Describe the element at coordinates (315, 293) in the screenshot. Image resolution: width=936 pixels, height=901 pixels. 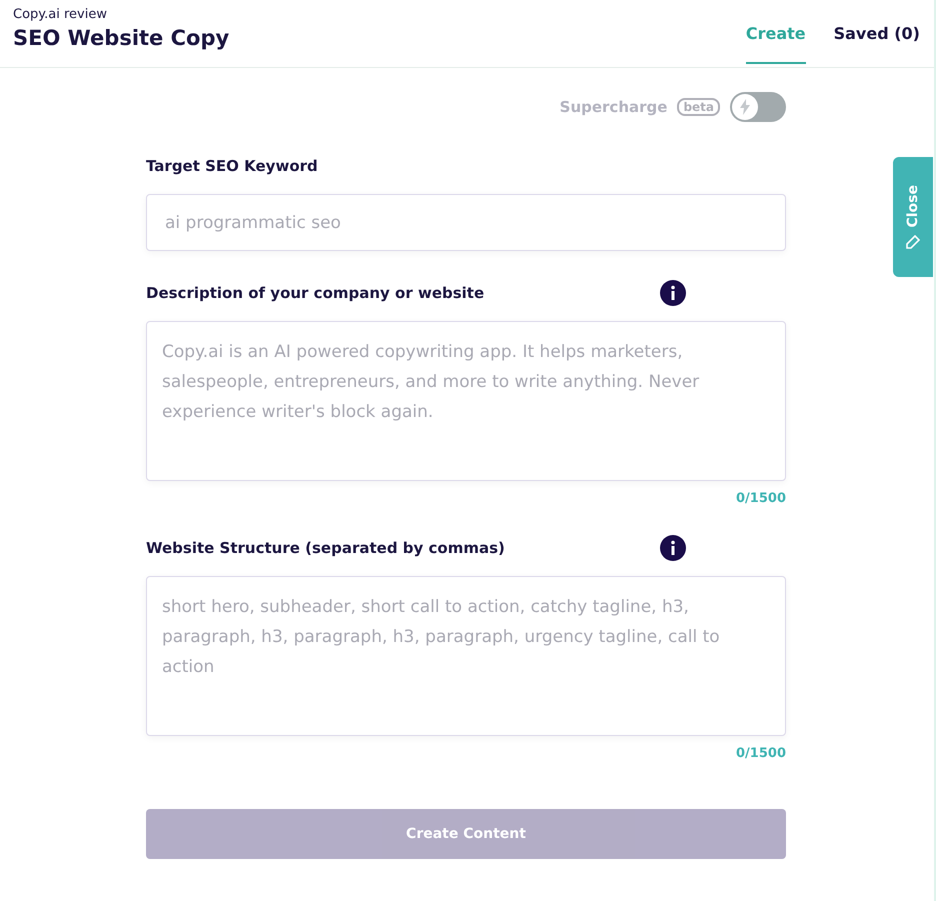
I see `field-label: Description of your company or website` at that location.